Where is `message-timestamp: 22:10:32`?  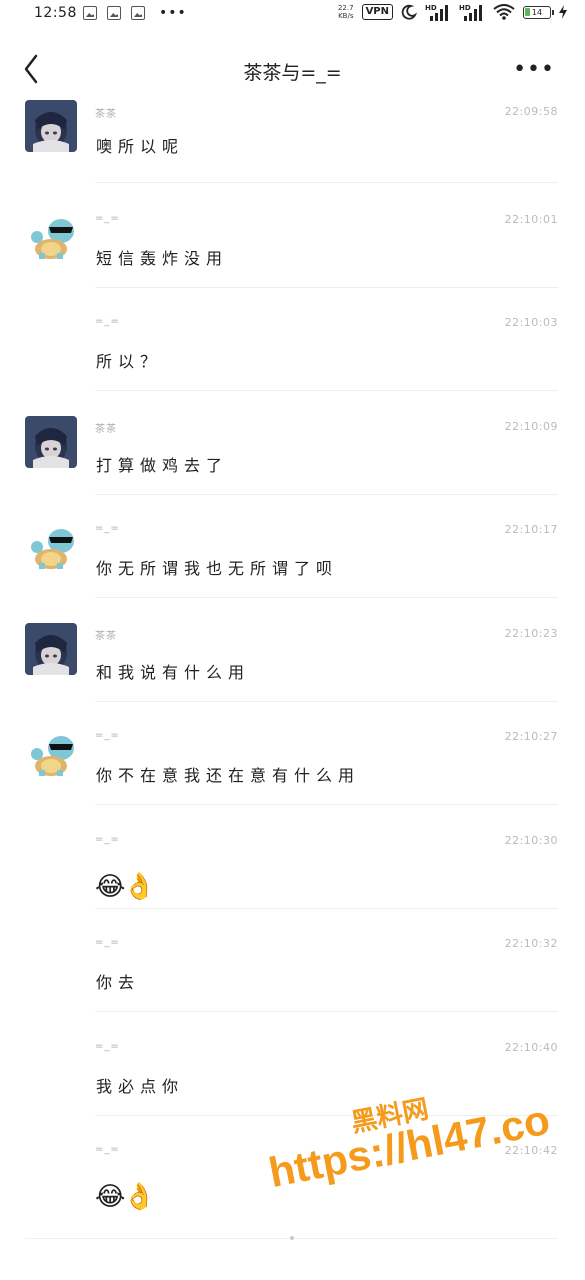
message-timestamp: 22:10:32 is located at coordinates (531, 943).